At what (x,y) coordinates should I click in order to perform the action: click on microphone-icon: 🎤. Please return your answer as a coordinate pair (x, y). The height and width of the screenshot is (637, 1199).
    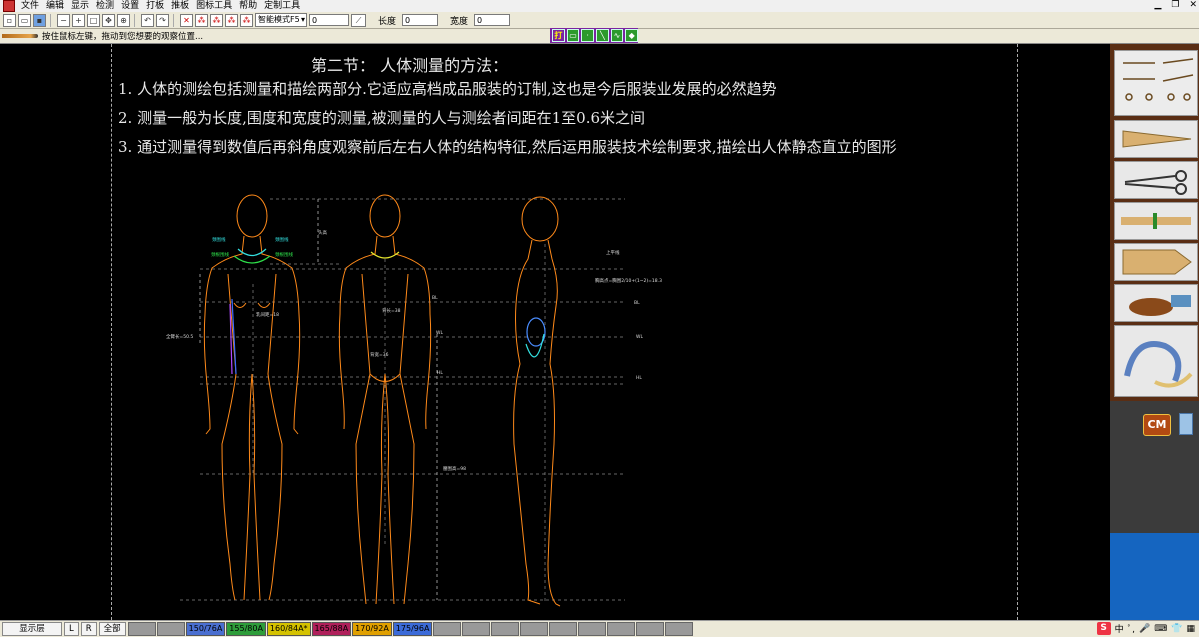
    Looking at the image, I should click on (1144, 629).